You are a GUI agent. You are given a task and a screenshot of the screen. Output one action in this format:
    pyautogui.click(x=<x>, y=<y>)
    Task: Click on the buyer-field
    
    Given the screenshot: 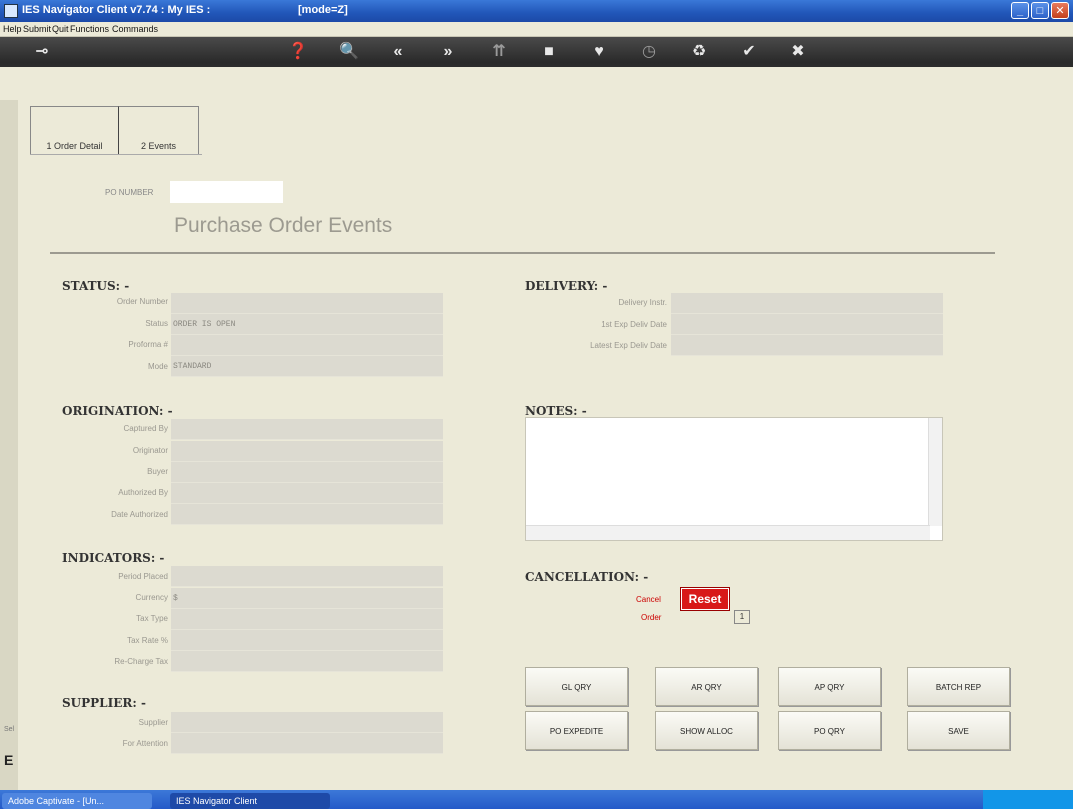 What is the action you would take?
    pyautogui.click(x=307, y=472)
    